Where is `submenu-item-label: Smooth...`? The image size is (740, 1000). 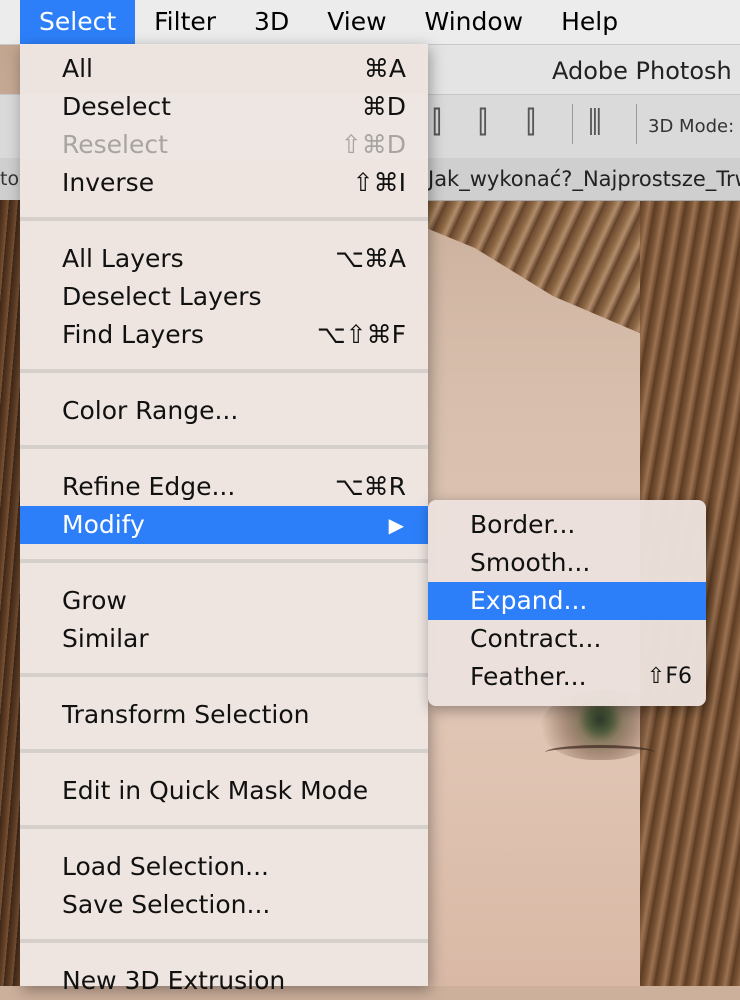
submenu-item-label: Smooth... is located at coordinates (530, 562).